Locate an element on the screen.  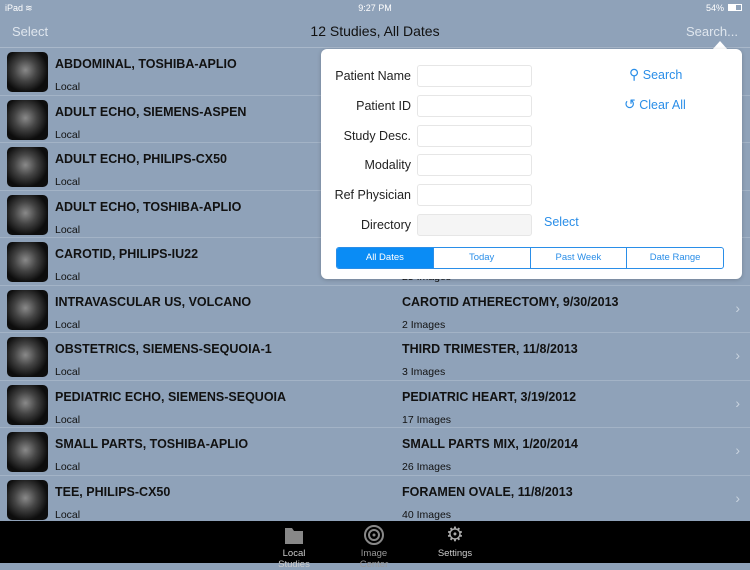
date-option-all-dates: All Dates is located at coordinates (385, 258).